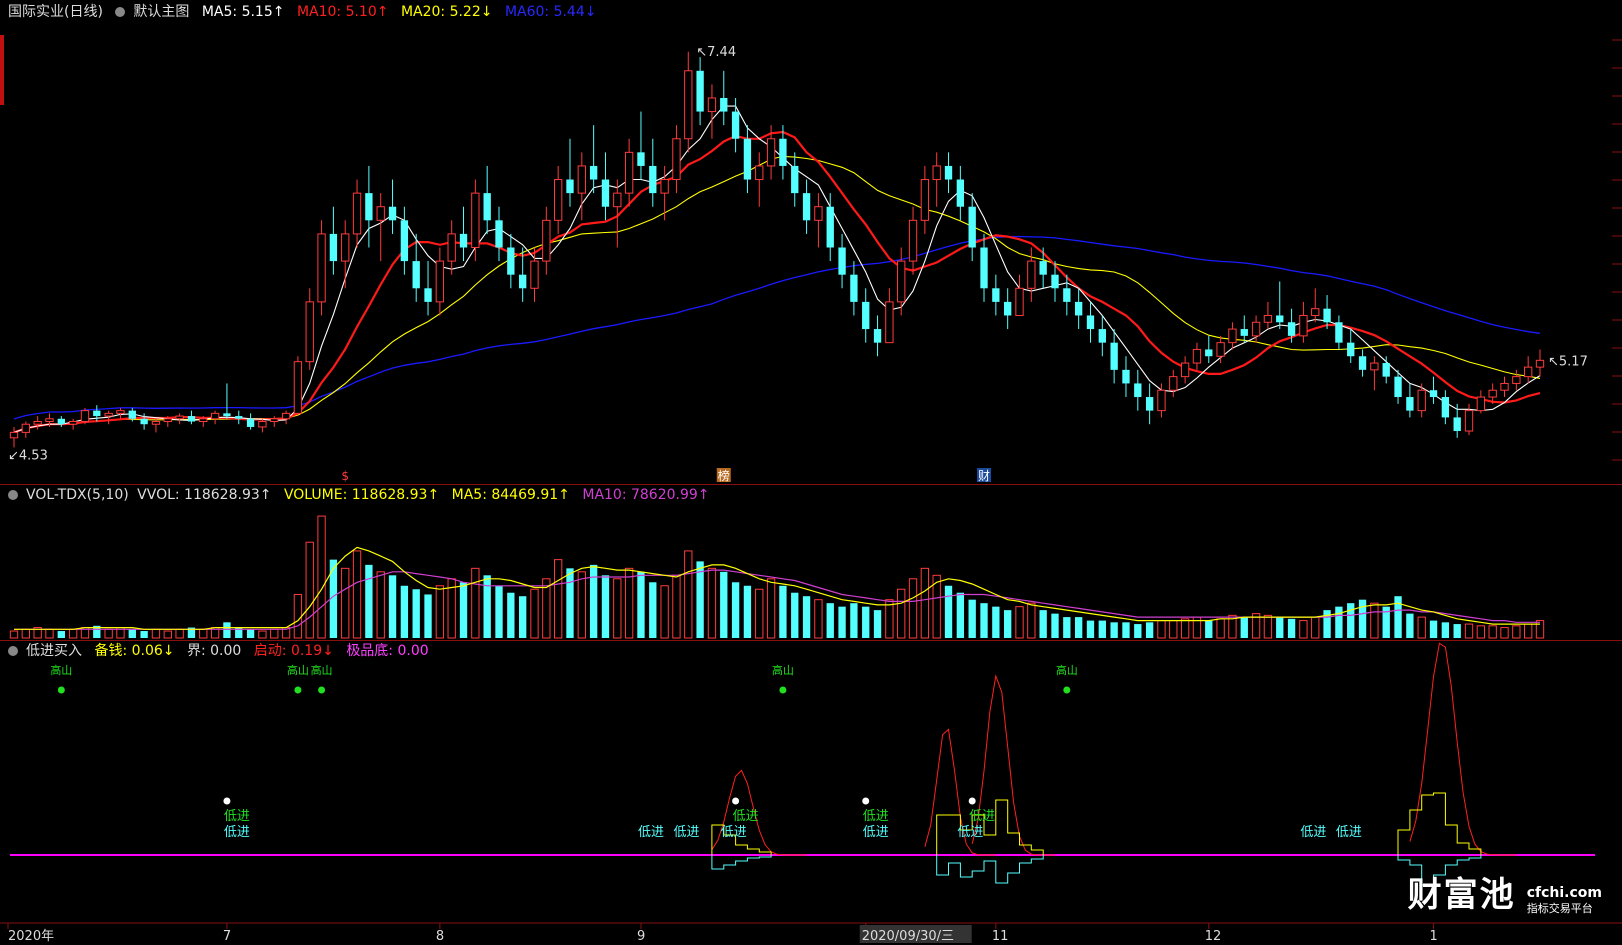  I want to click on volume-name: VOL-TDX(5,10), so click(77, 495).